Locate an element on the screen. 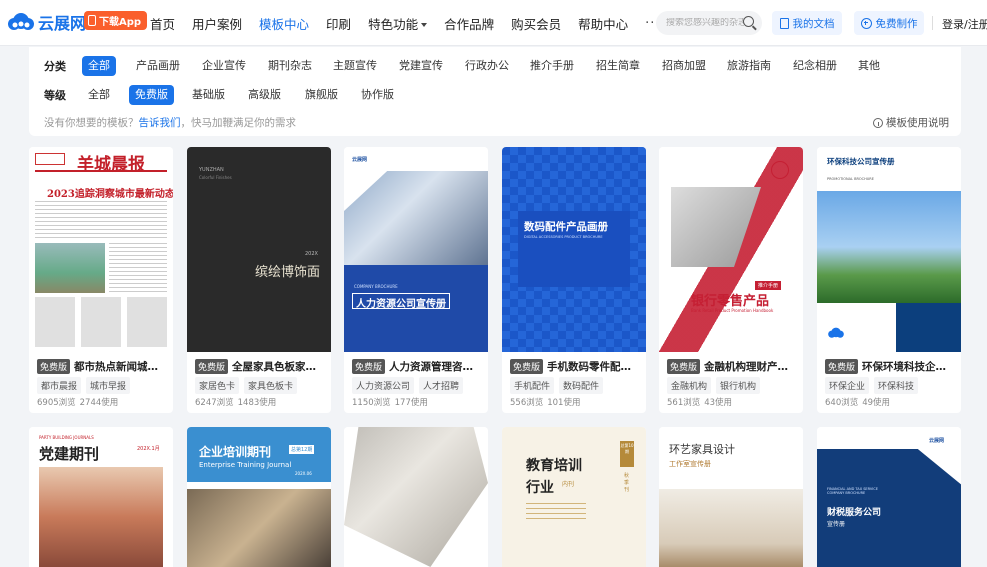 This screenshot has height=567, width=987. tag: 银行机构 is located at coordinates (738, 385).